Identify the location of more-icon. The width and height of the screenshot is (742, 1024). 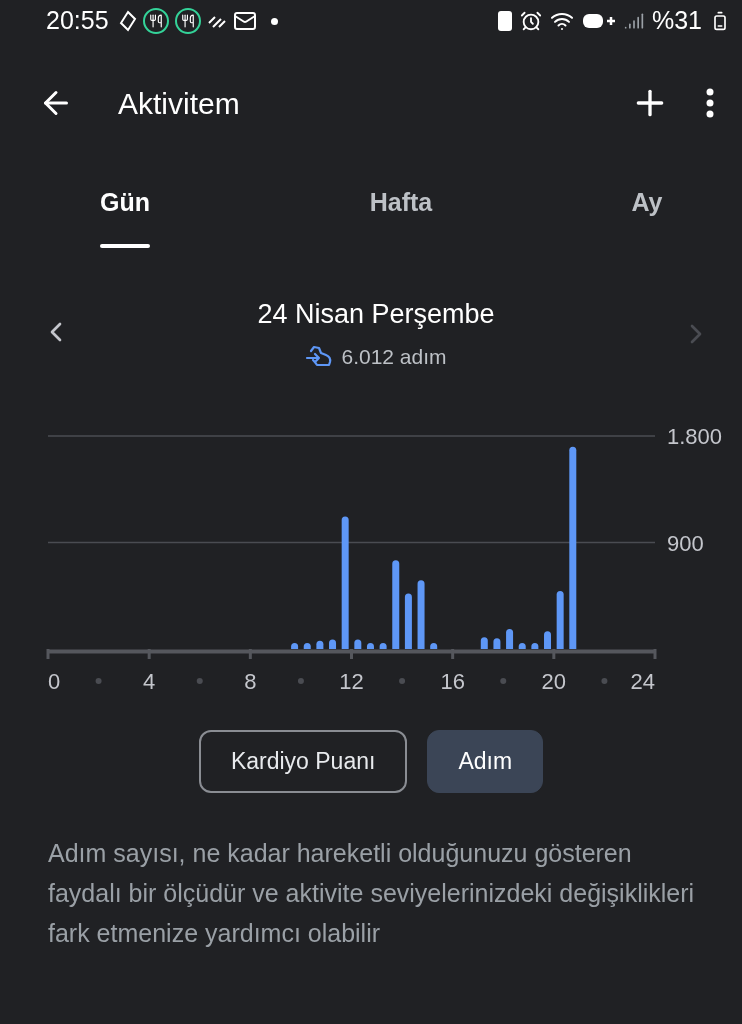
(710, 103).